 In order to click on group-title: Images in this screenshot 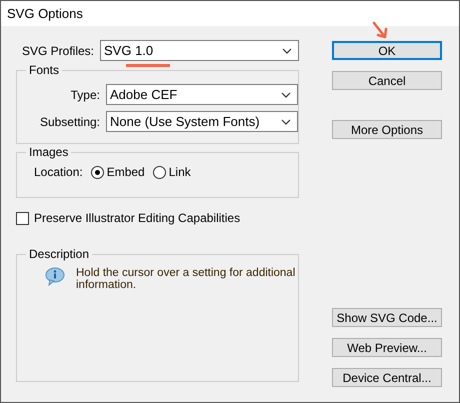, I will do `click(49, 152)`.